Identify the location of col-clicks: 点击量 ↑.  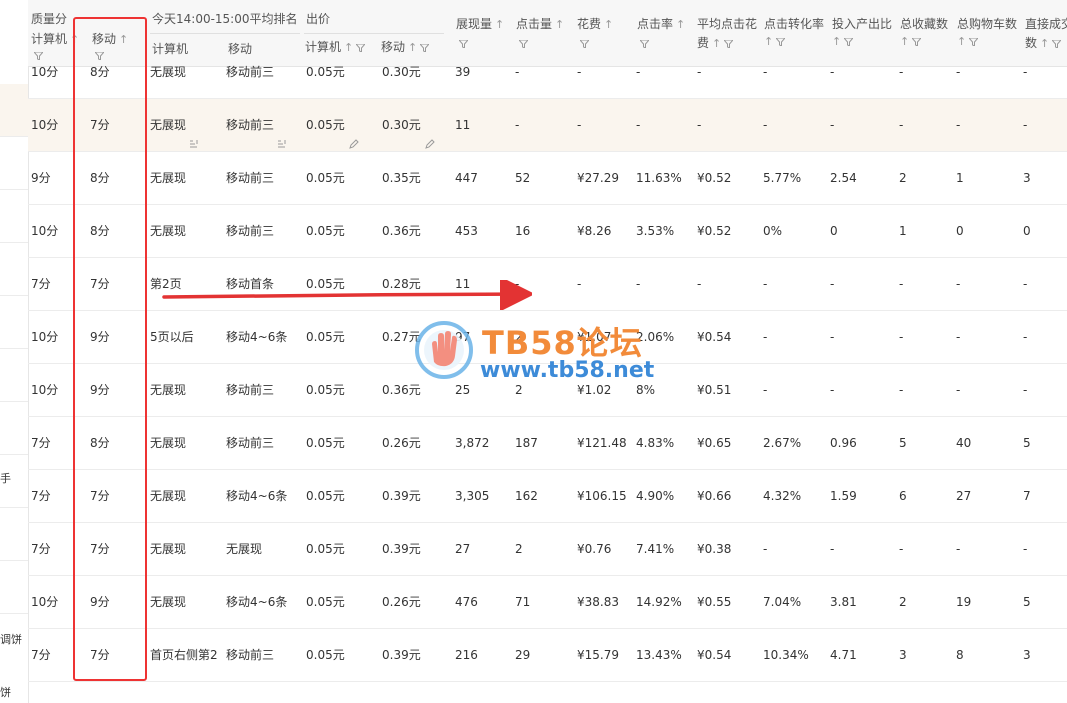
(540, 23).